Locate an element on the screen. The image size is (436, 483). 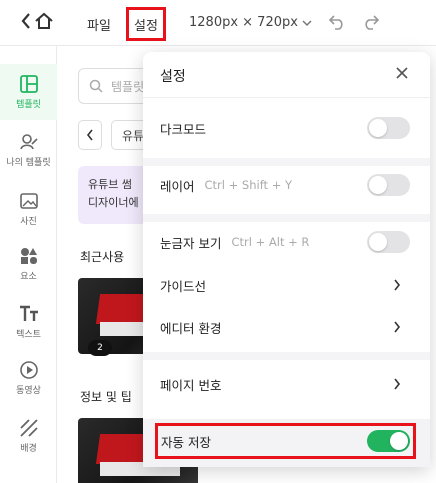
my-template-icon is located at coordinates (28, 142).